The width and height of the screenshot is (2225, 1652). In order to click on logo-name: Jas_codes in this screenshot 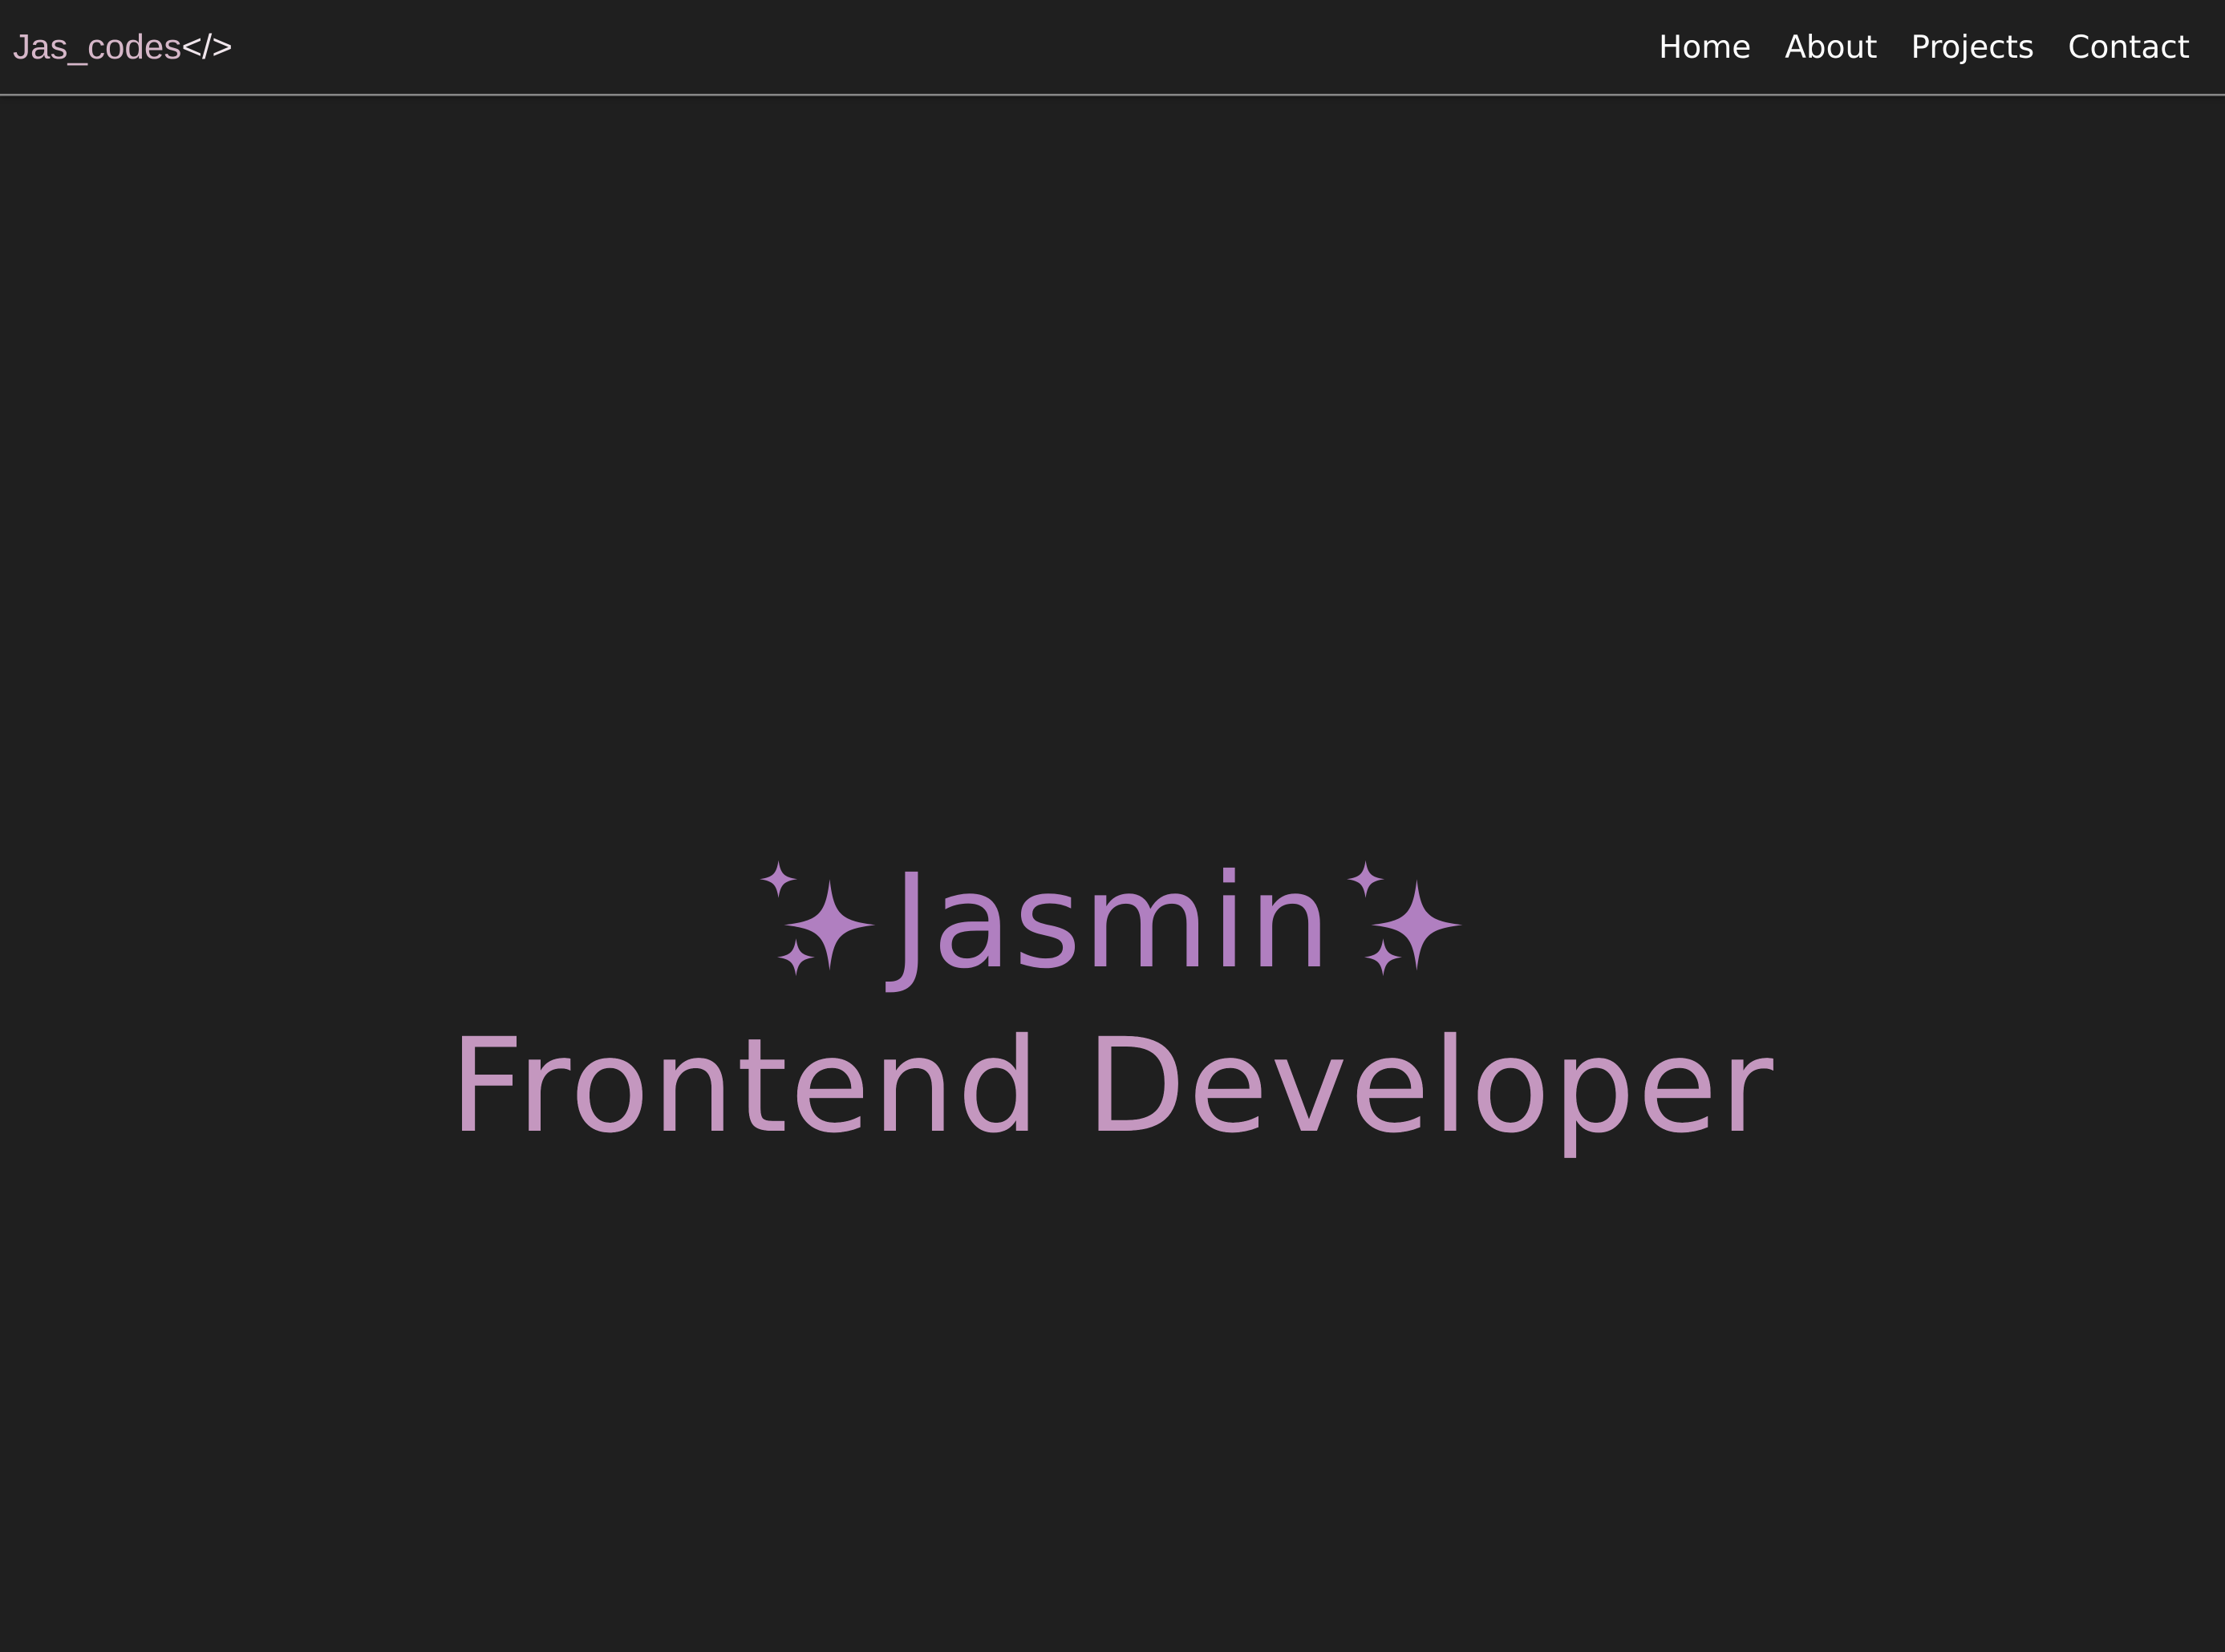, I will do `click(98, 47)`.